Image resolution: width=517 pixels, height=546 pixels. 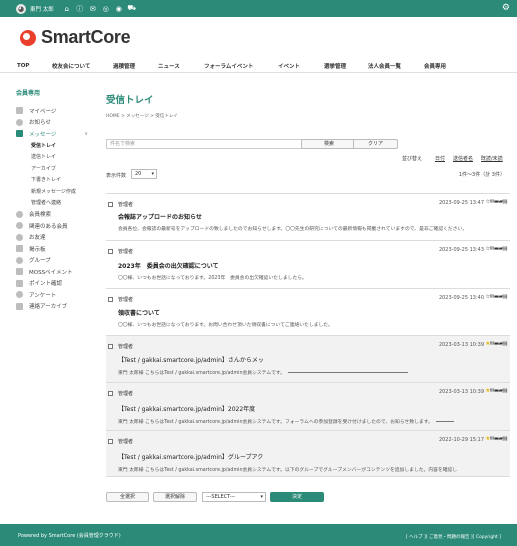 What do you see at coordinates (19, 306) in the screenshot?
I see `archive-icon` at bounding box center [19, 306].